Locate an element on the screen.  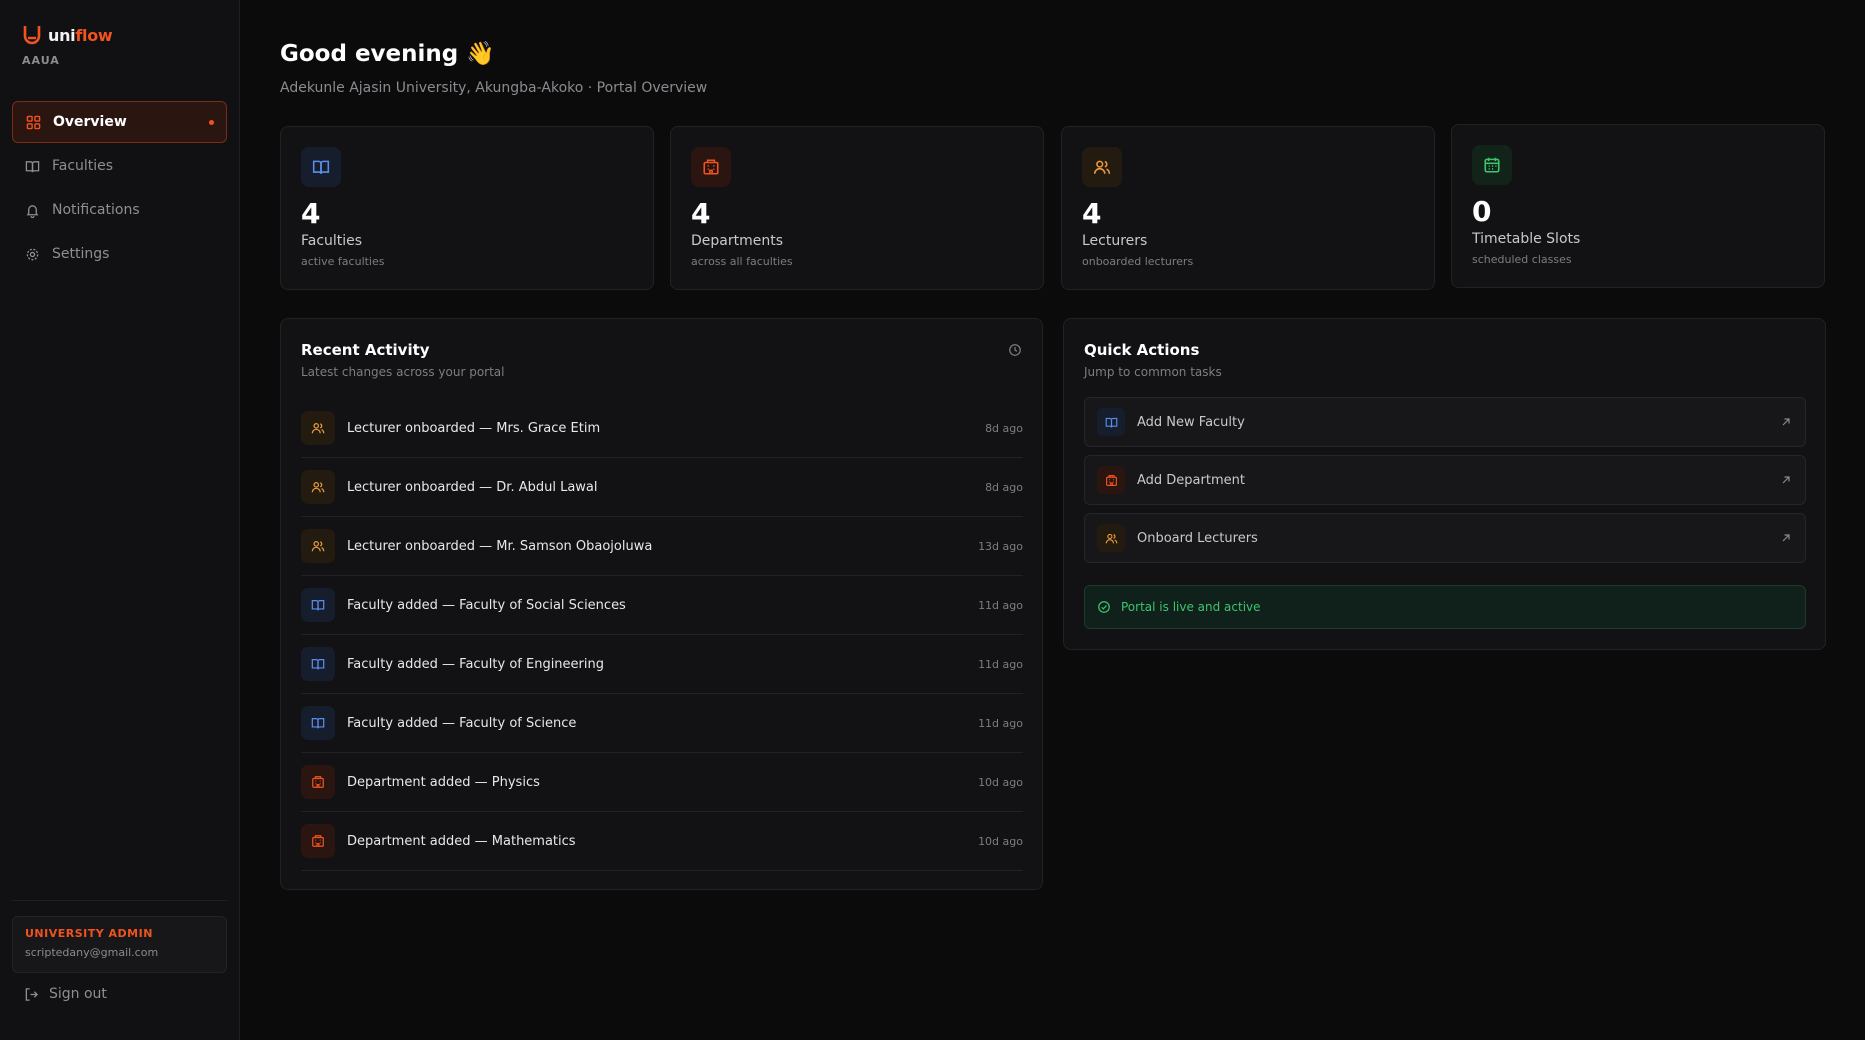
brand-subtitle: AAUA is located at coordinates (41, 60).